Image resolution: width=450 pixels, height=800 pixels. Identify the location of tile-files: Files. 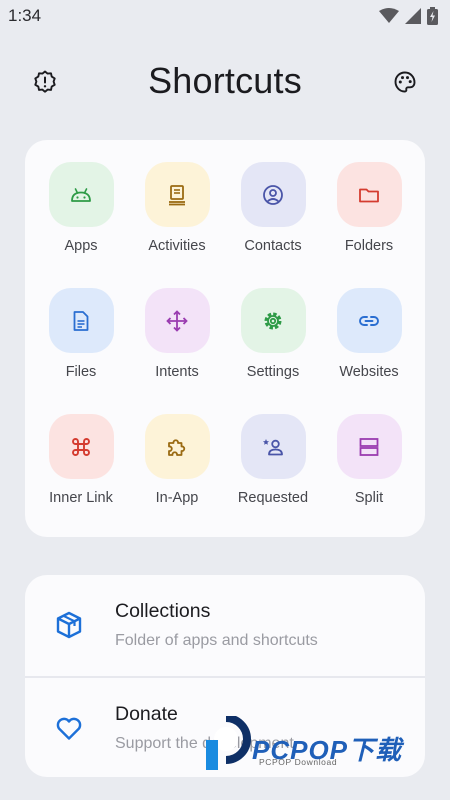
(81, 351).